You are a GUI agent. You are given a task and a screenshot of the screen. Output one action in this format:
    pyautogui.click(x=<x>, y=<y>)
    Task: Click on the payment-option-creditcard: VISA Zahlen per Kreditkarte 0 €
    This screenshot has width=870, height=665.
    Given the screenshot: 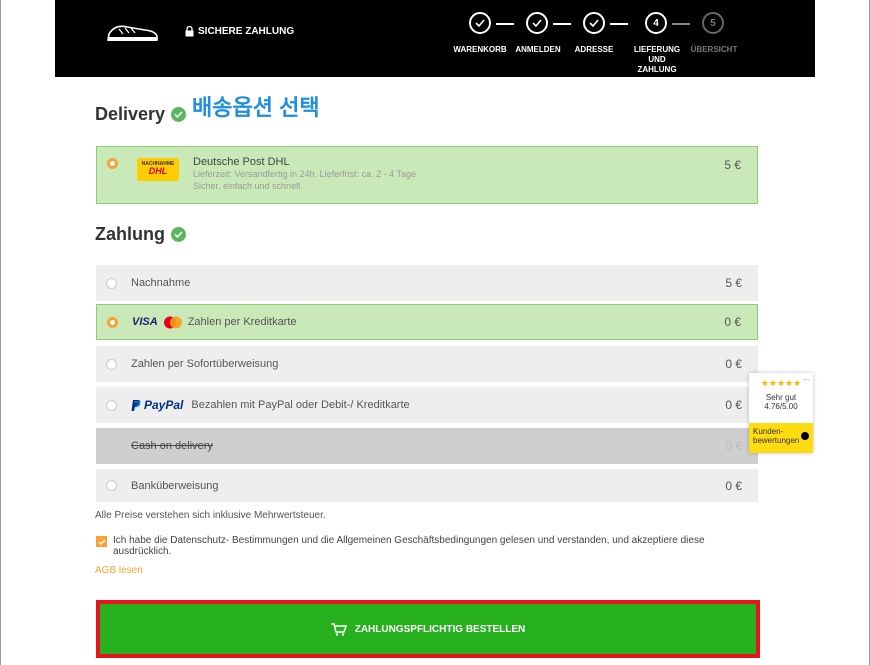 What is the action you would take?
    pyautogui.click(x=427, y=322)
    